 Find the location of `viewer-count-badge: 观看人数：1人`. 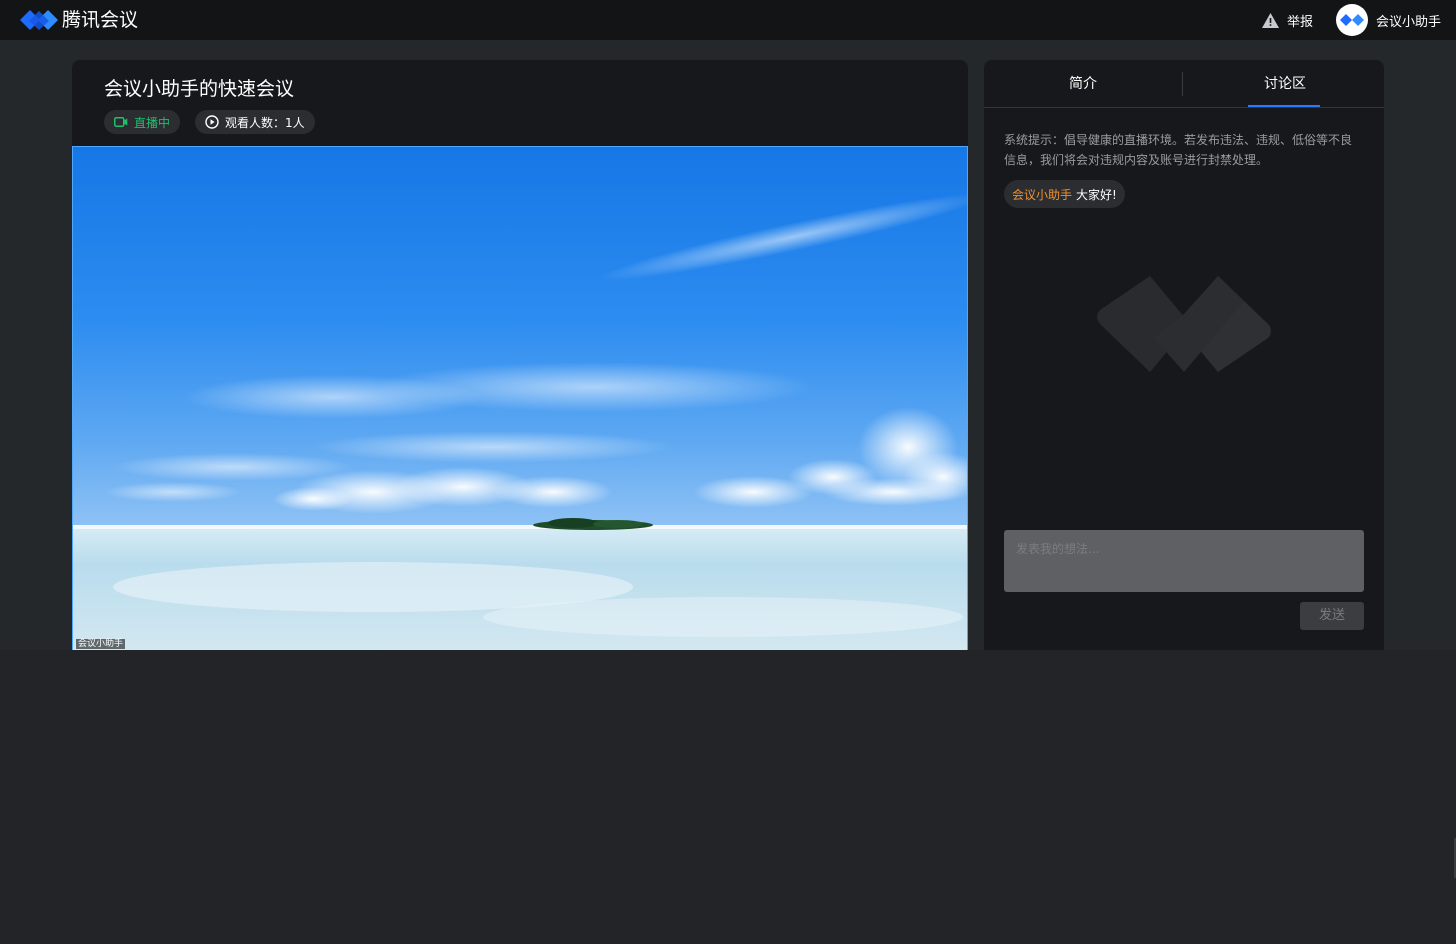

viewer-count-badge: 观看人数：1人 is located at coordinates (255, 122).